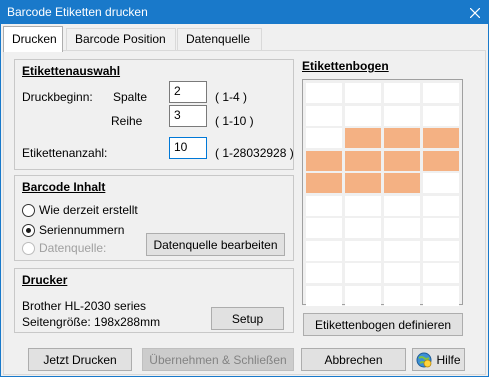 This screenshot has height=377, width=489. I want to click on radio-seriennummern: Seriennummern, so click(73, 230).